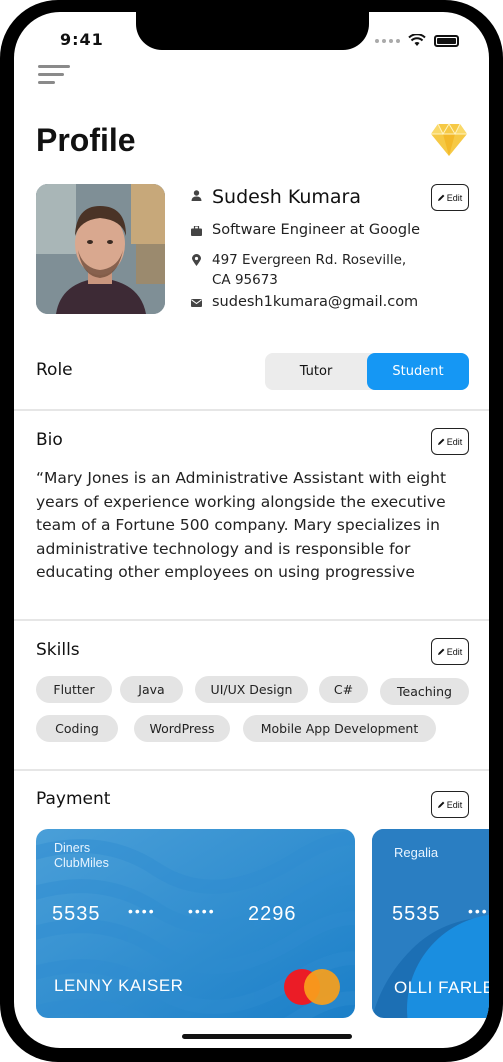  Describe the element at coordinates (309, 260) in the screenshot. I see `profile-address-line1: 497 Evergreen Rd. Roseville,` at that location.